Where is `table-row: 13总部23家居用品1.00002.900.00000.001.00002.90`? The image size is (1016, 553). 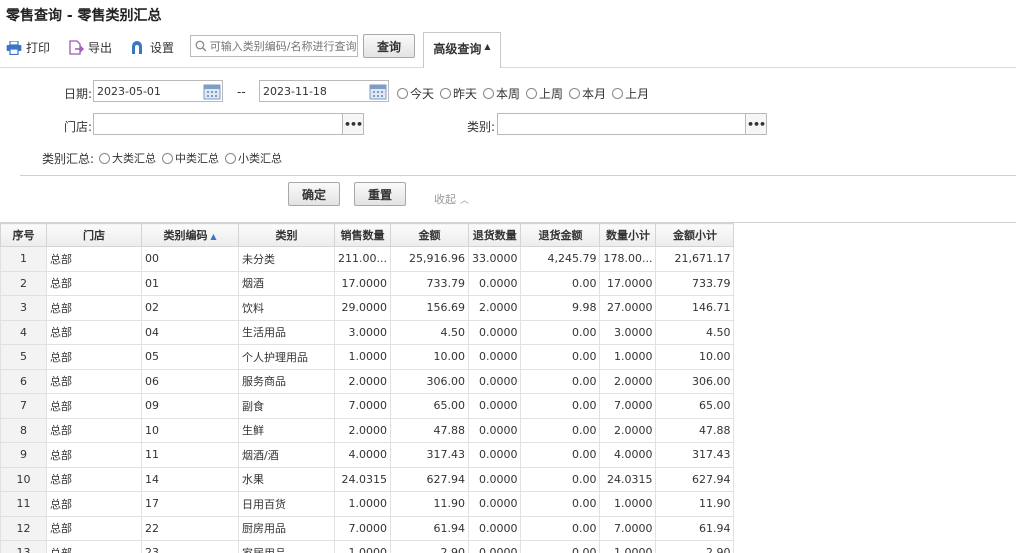
table-row: 13总部23家居用品1.00002.900.00000.001.00002.90 is located at coordinates (367, 546).